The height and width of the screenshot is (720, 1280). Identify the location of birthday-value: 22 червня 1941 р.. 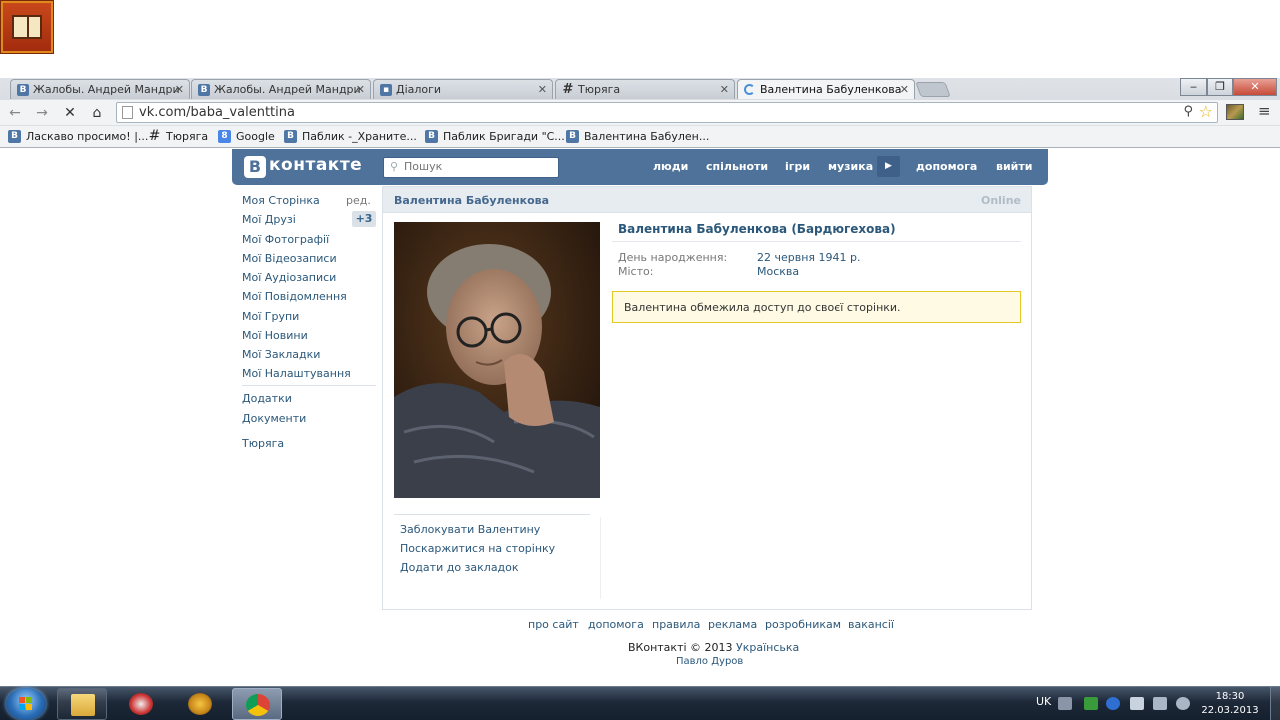
(809, 257).